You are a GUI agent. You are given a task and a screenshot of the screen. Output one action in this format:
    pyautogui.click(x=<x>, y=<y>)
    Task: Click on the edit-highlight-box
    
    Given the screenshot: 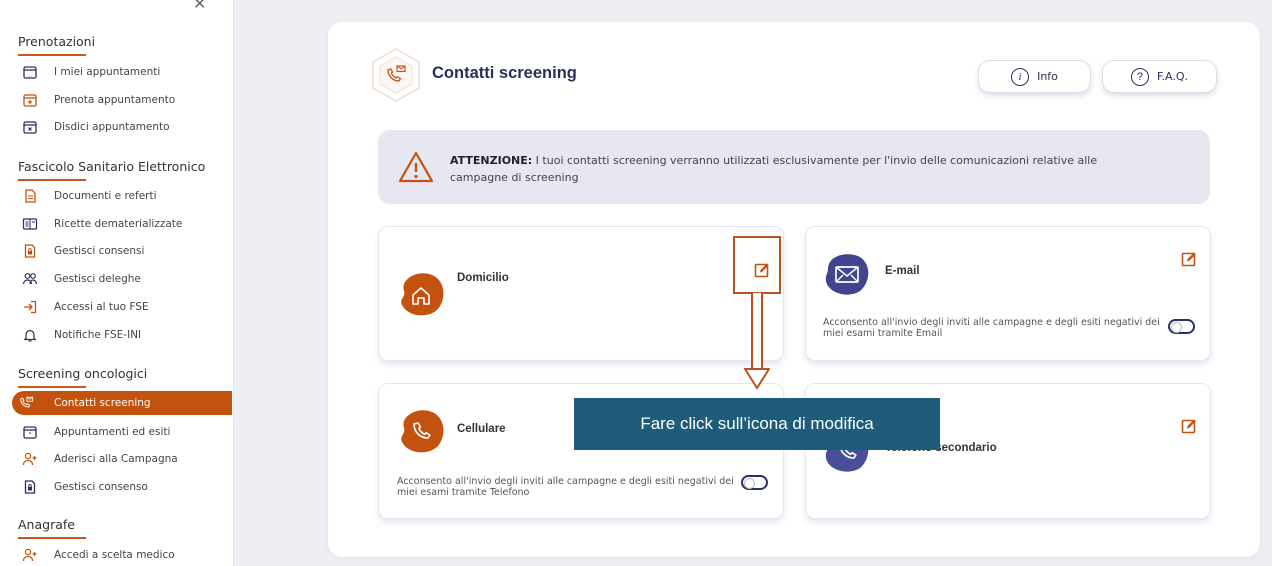 What is the action you would take?
    pyautogui.click(x=757, y=265)
    